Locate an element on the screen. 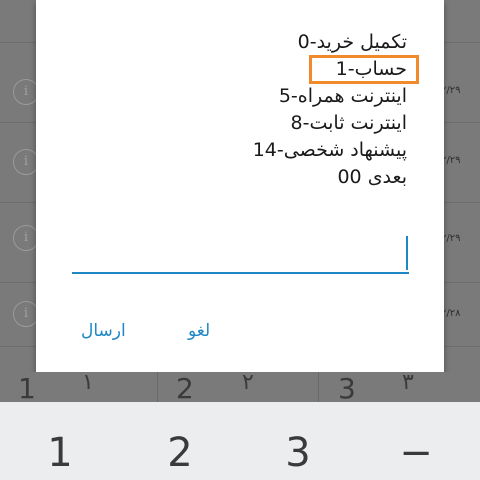 The image size is (480, 480). send-button: ارسال is located at coordinates (103, 331).